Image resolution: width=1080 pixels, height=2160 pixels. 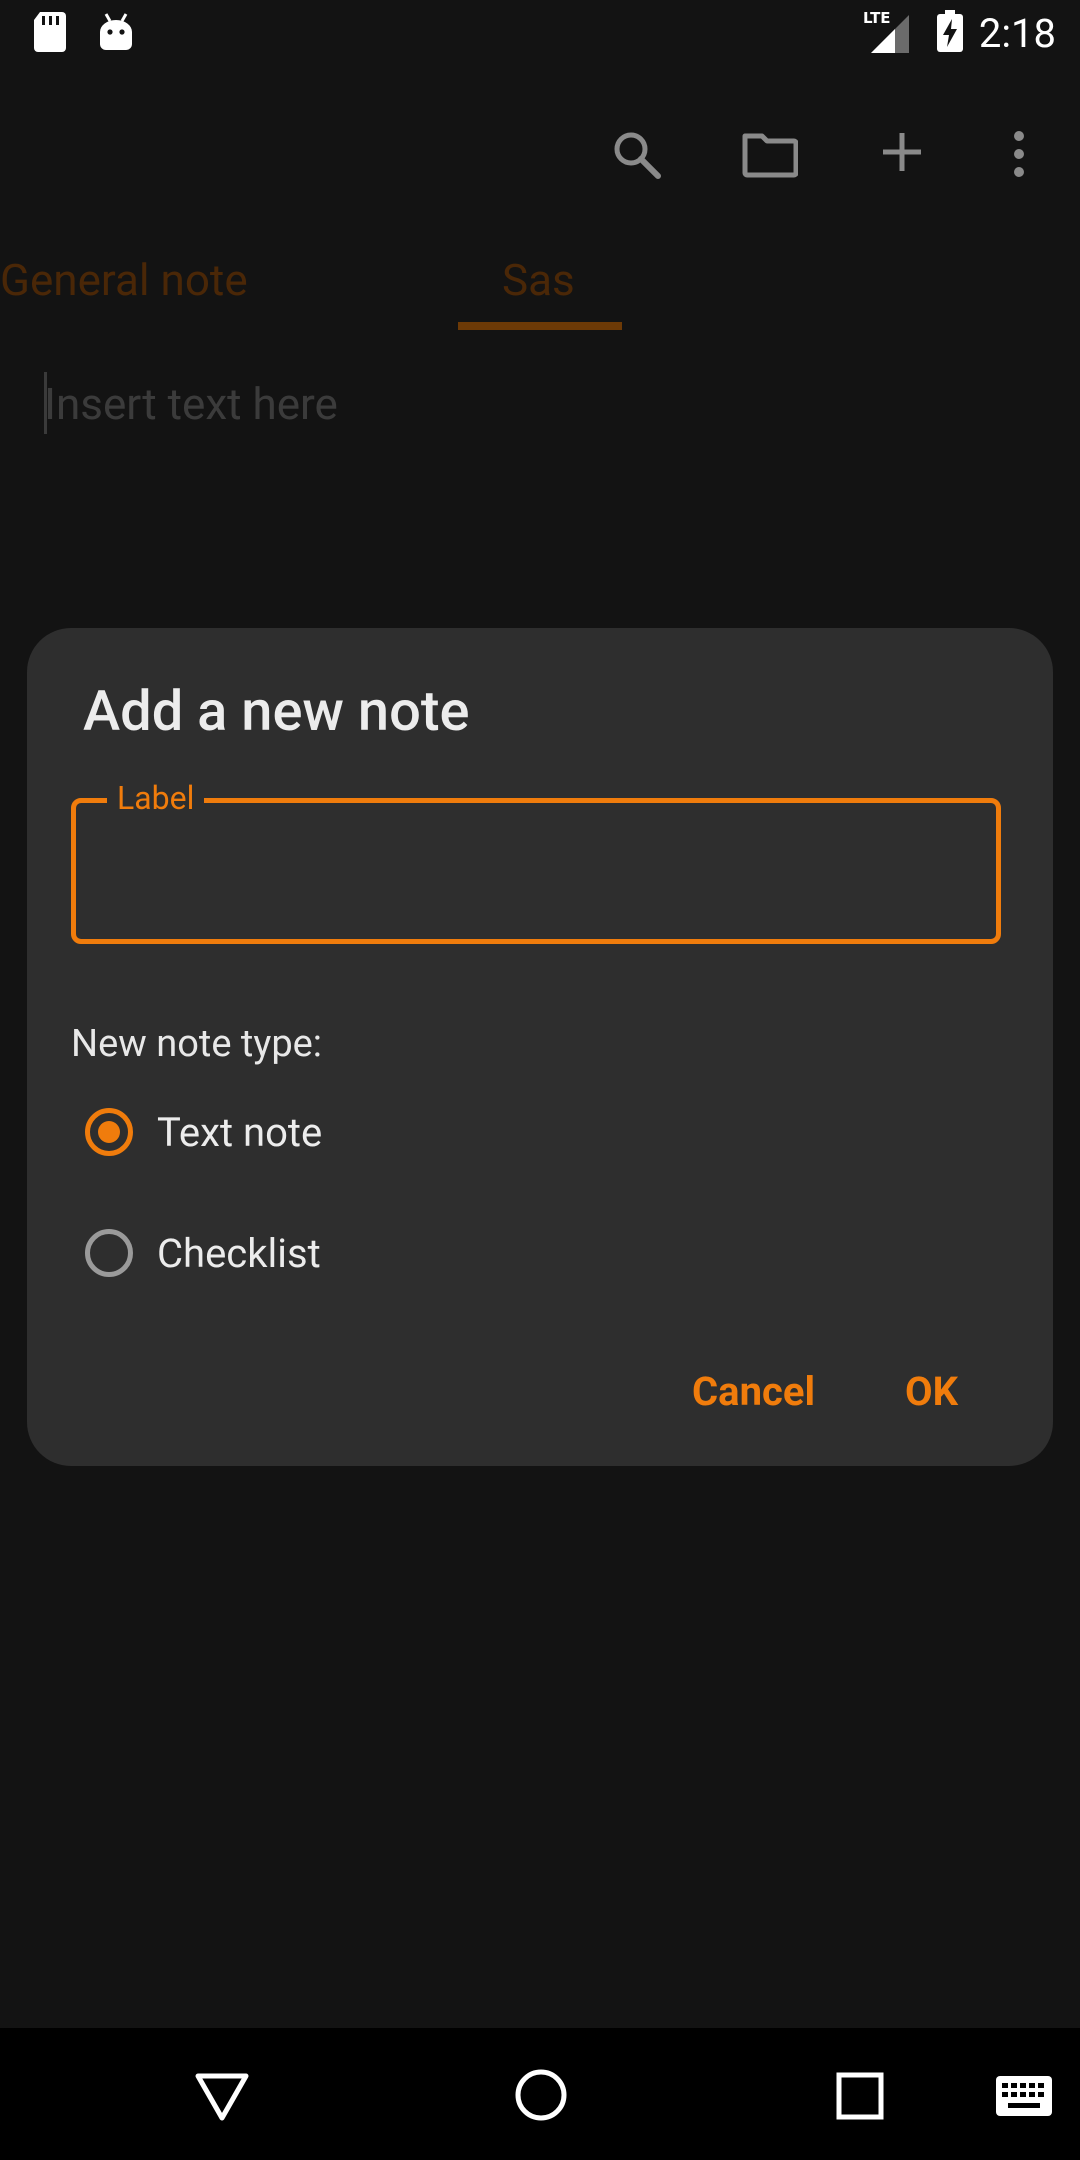 I want to click on svg-text: LTE, so click(x=877, y=18).